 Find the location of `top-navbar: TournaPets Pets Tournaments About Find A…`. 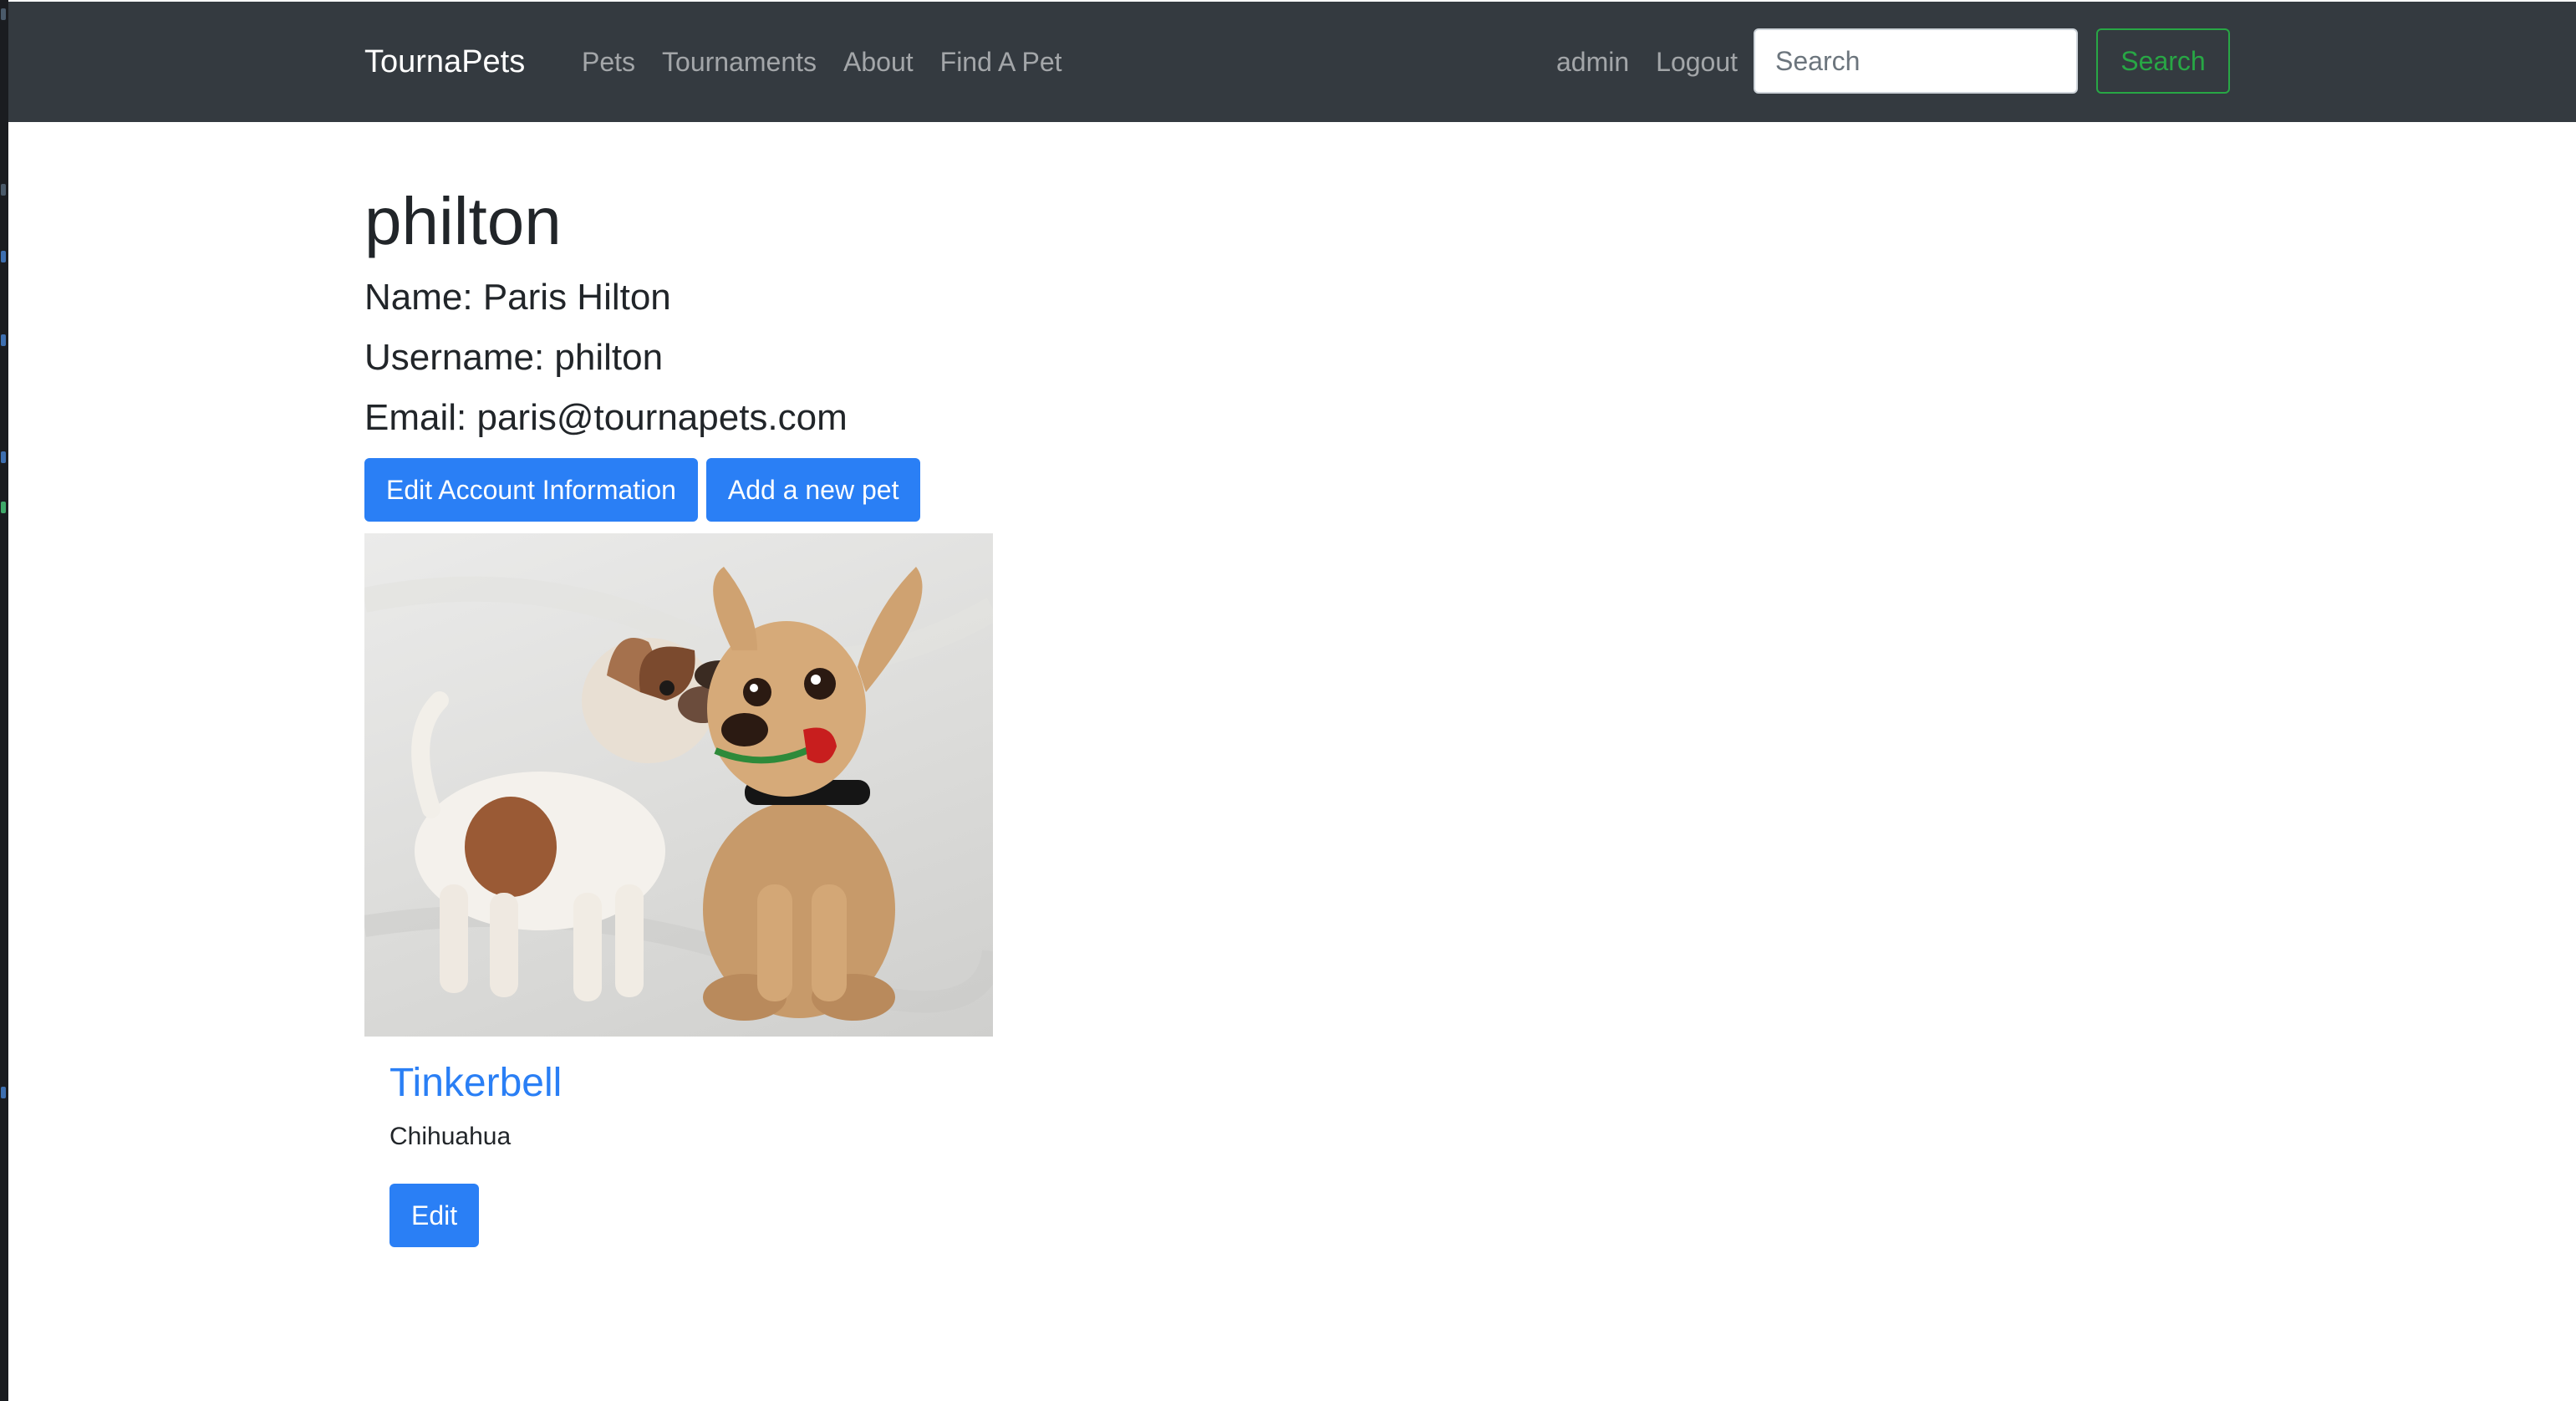

top-navbar: TournaPets Pets Tournaments About Find A… is located at coordinates (1292, 62).